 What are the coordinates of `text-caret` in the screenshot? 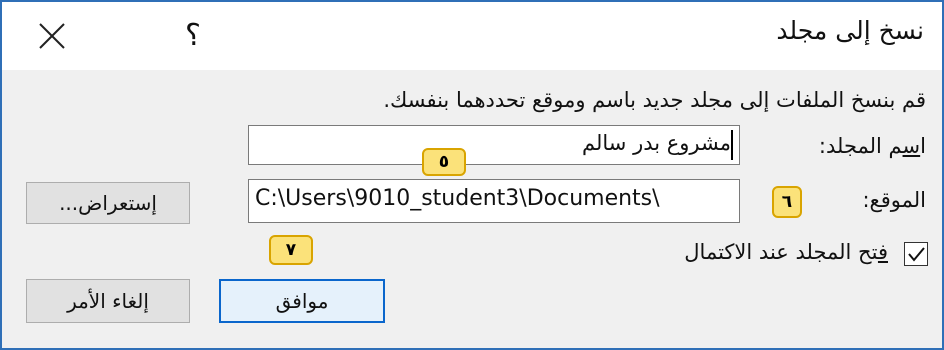 It's located at (732, 145).